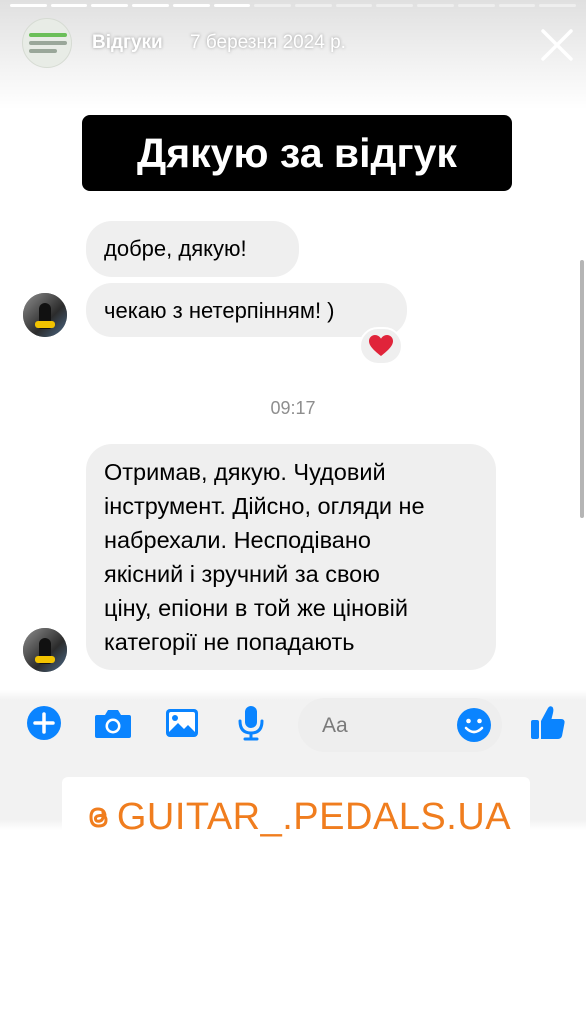 This screenshot has width=586, height=1024. I want to click on message-line: Отримав, дякую. Чудовий, so click(245, 472).